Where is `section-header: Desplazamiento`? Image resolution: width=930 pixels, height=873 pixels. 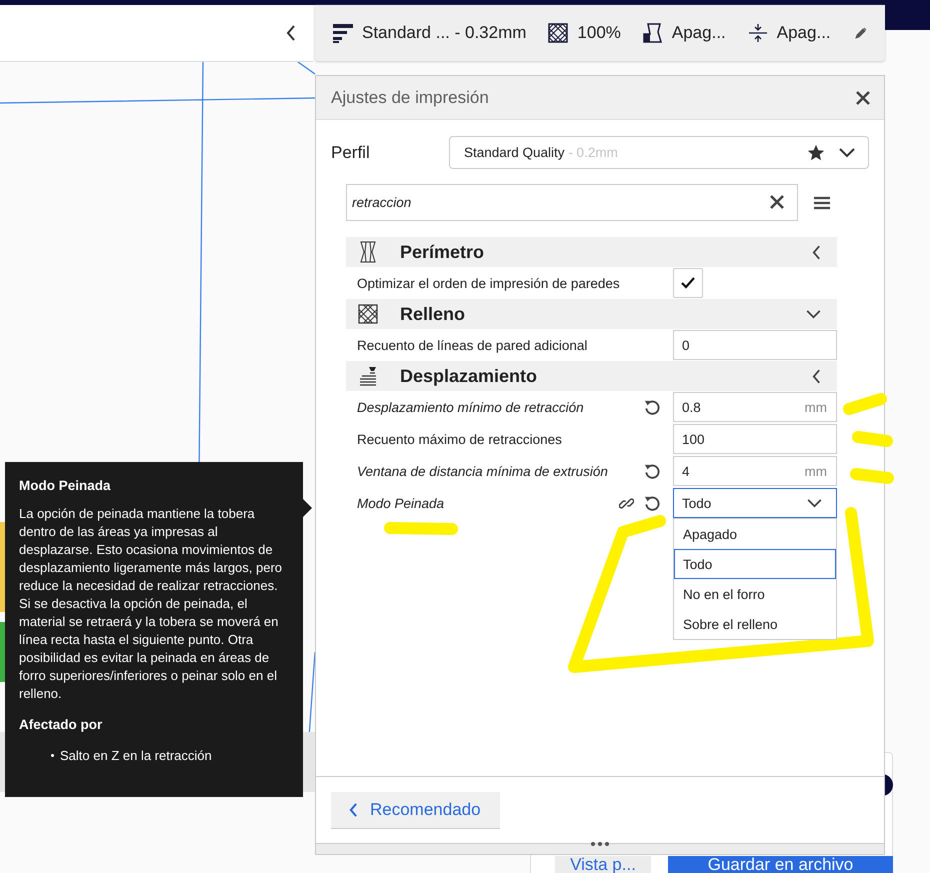 section-header: Desplazamiento is located at coordinates (591, 376).